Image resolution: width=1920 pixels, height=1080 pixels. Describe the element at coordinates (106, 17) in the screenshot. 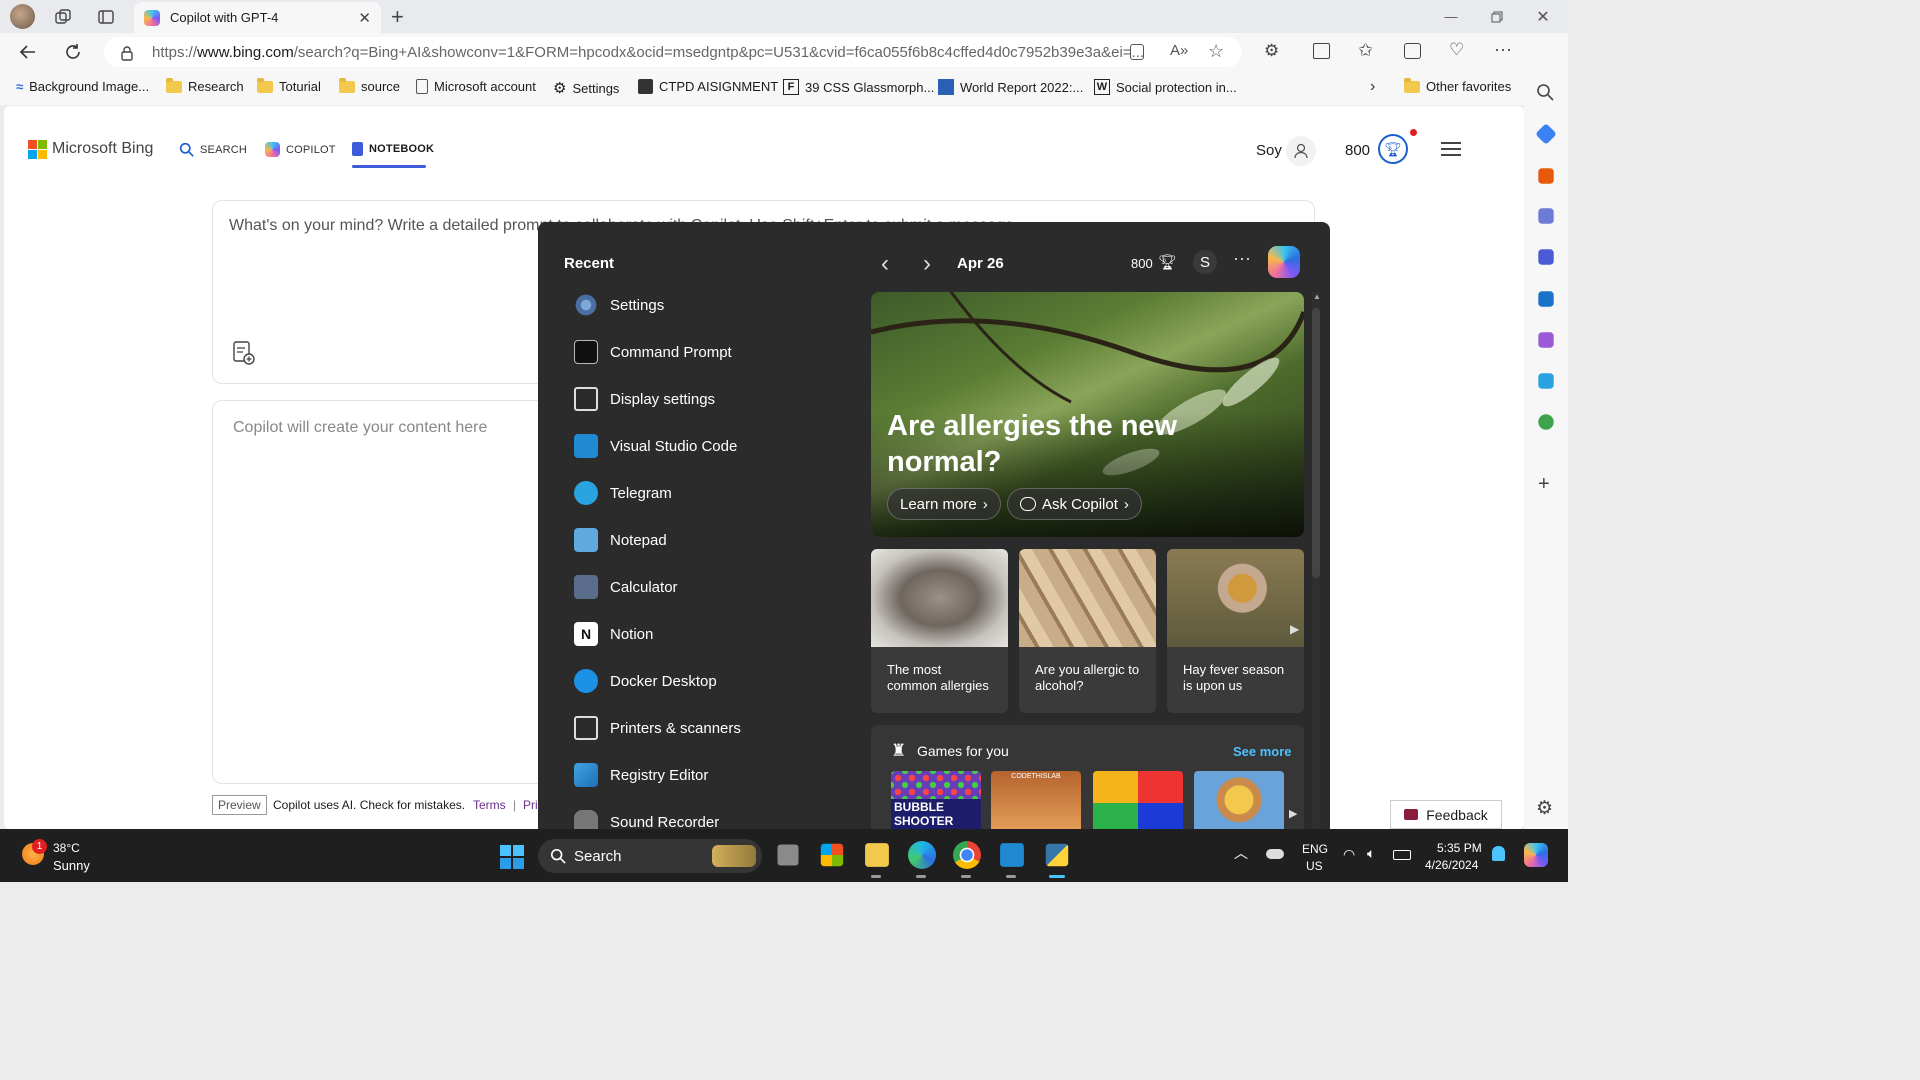

I see `vertical-tabs-icon` at that location.